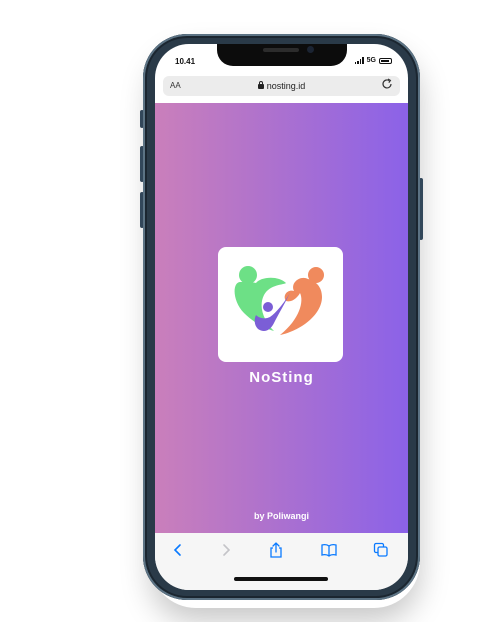  I want to click on address-bar: AA nosting.id, so click(281, 86).